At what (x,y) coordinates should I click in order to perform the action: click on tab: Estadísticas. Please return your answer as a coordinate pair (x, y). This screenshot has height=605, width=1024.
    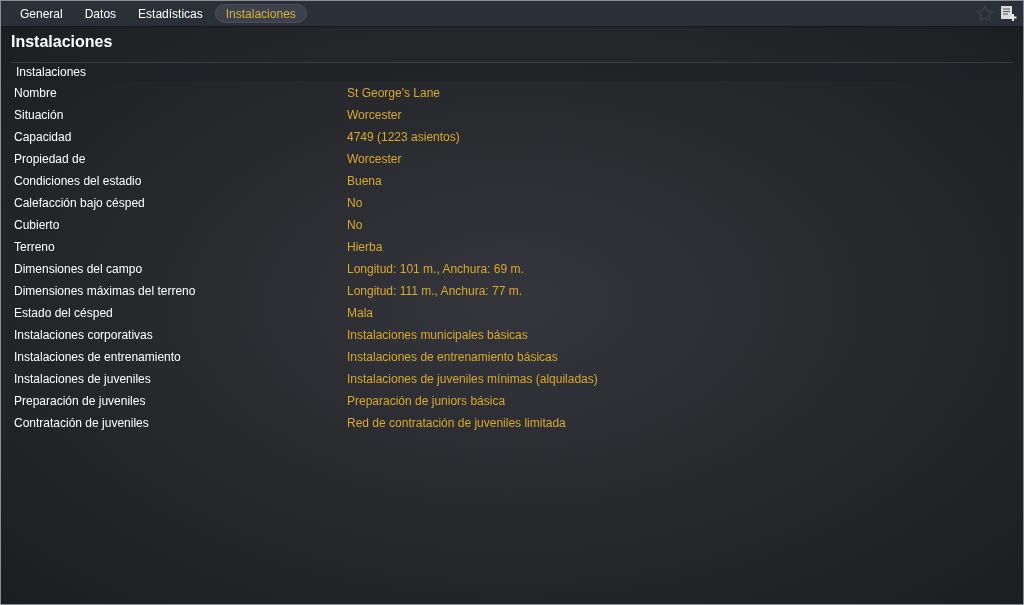
    Looking at the image, I should click on (170, 13).